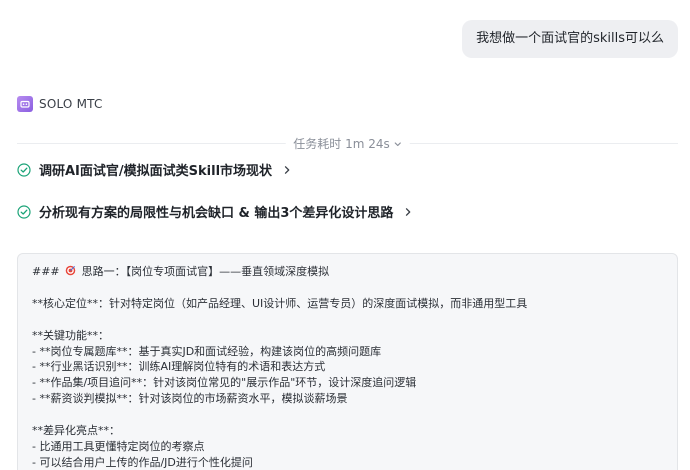 The height and width of the screenshot is (470, 690). I want to click on step-label: 调研AI面试官/模拟面试类Skill市场现状, so click(156, 171).